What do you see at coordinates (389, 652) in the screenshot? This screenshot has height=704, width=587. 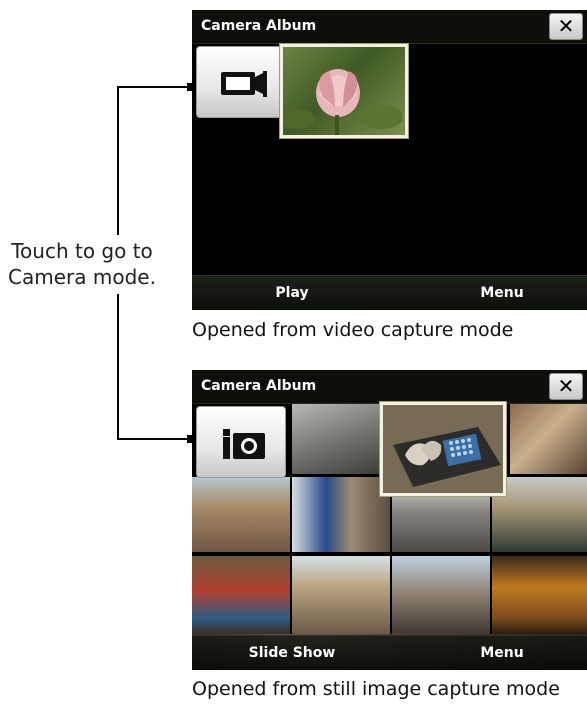 I see `softkey-bar: Slide Show Menu` at bounding box center [389, 652].